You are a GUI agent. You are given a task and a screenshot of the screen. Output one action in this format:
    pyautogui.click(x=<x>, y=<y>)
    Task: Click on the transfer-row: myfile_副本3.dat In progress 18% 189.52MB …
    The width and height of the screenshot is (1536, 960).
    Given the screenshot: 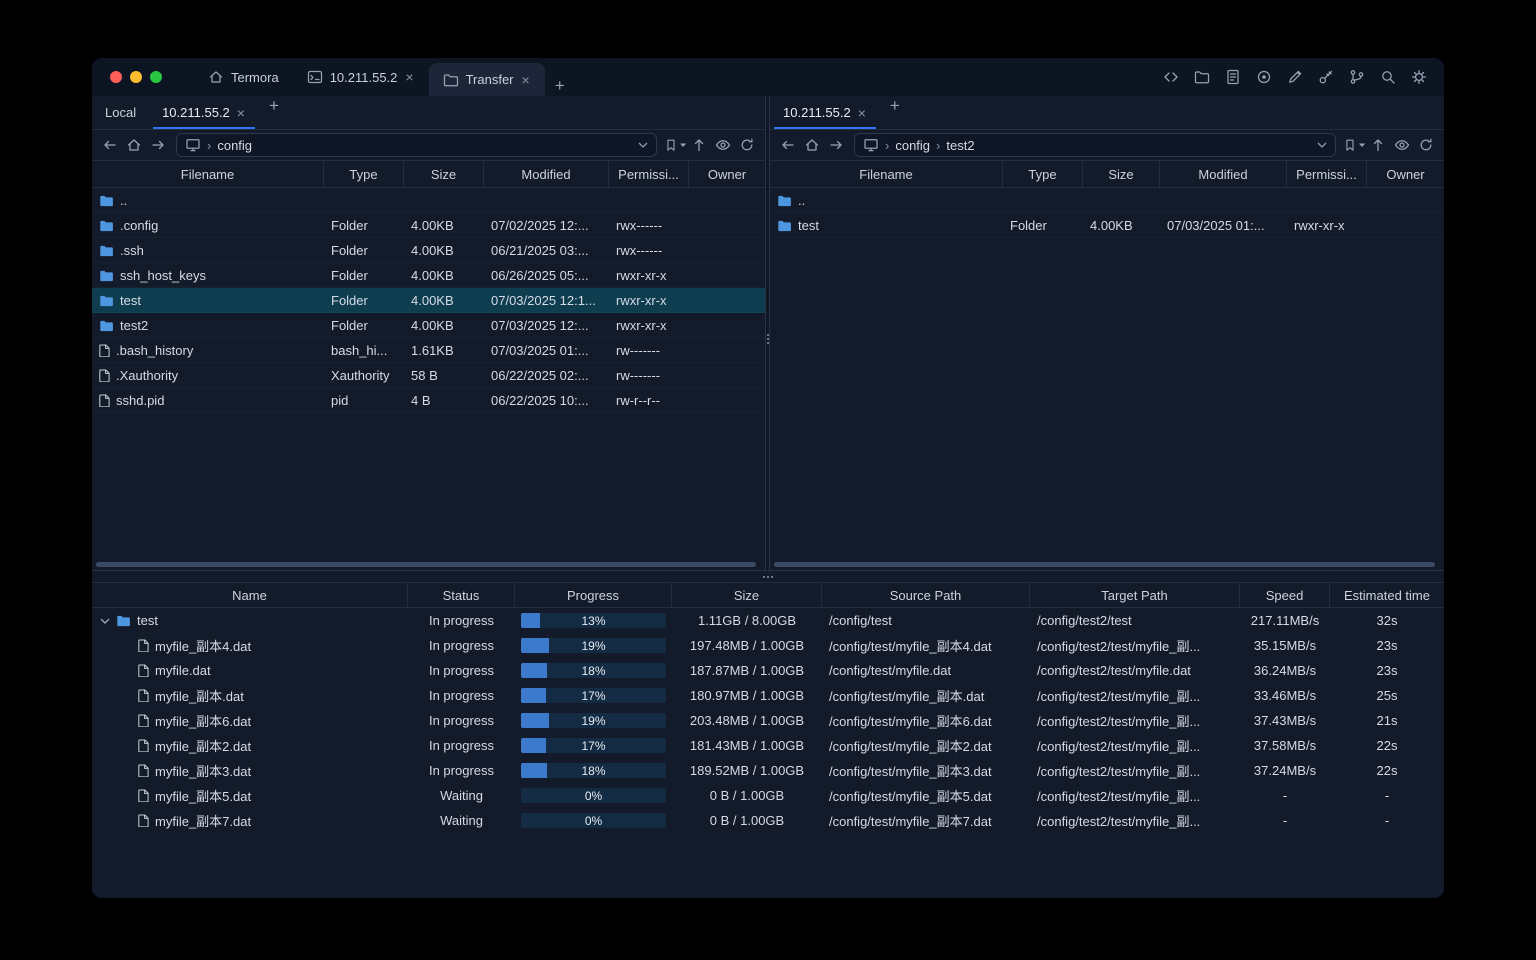 What is the action you would take?
    pyautogui.click(x=768, y=770)
    